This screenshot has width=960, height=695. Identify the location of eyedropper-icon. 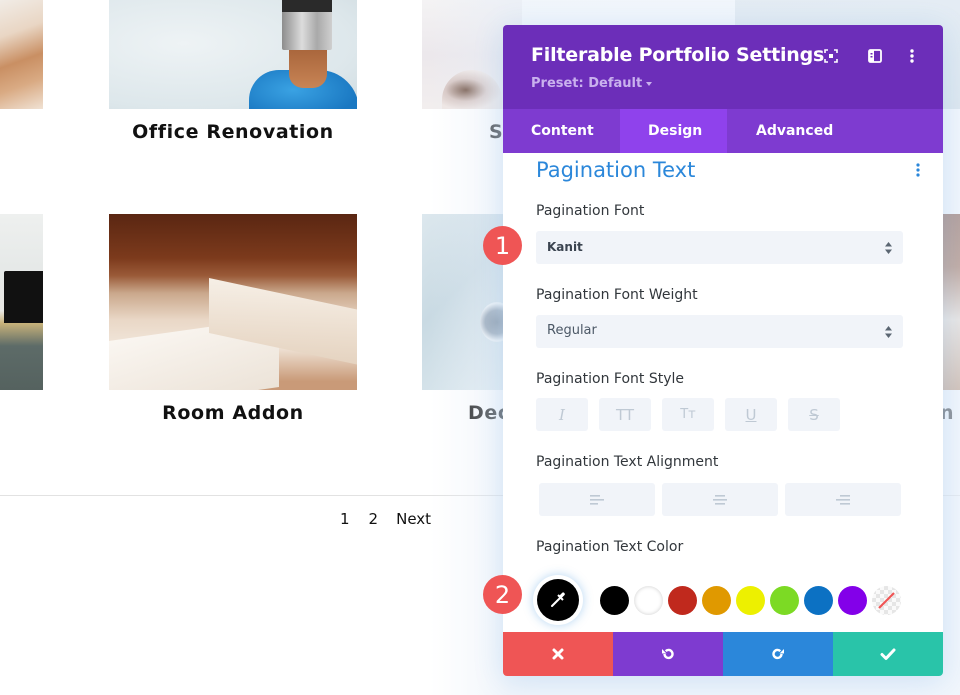
(558, 599).